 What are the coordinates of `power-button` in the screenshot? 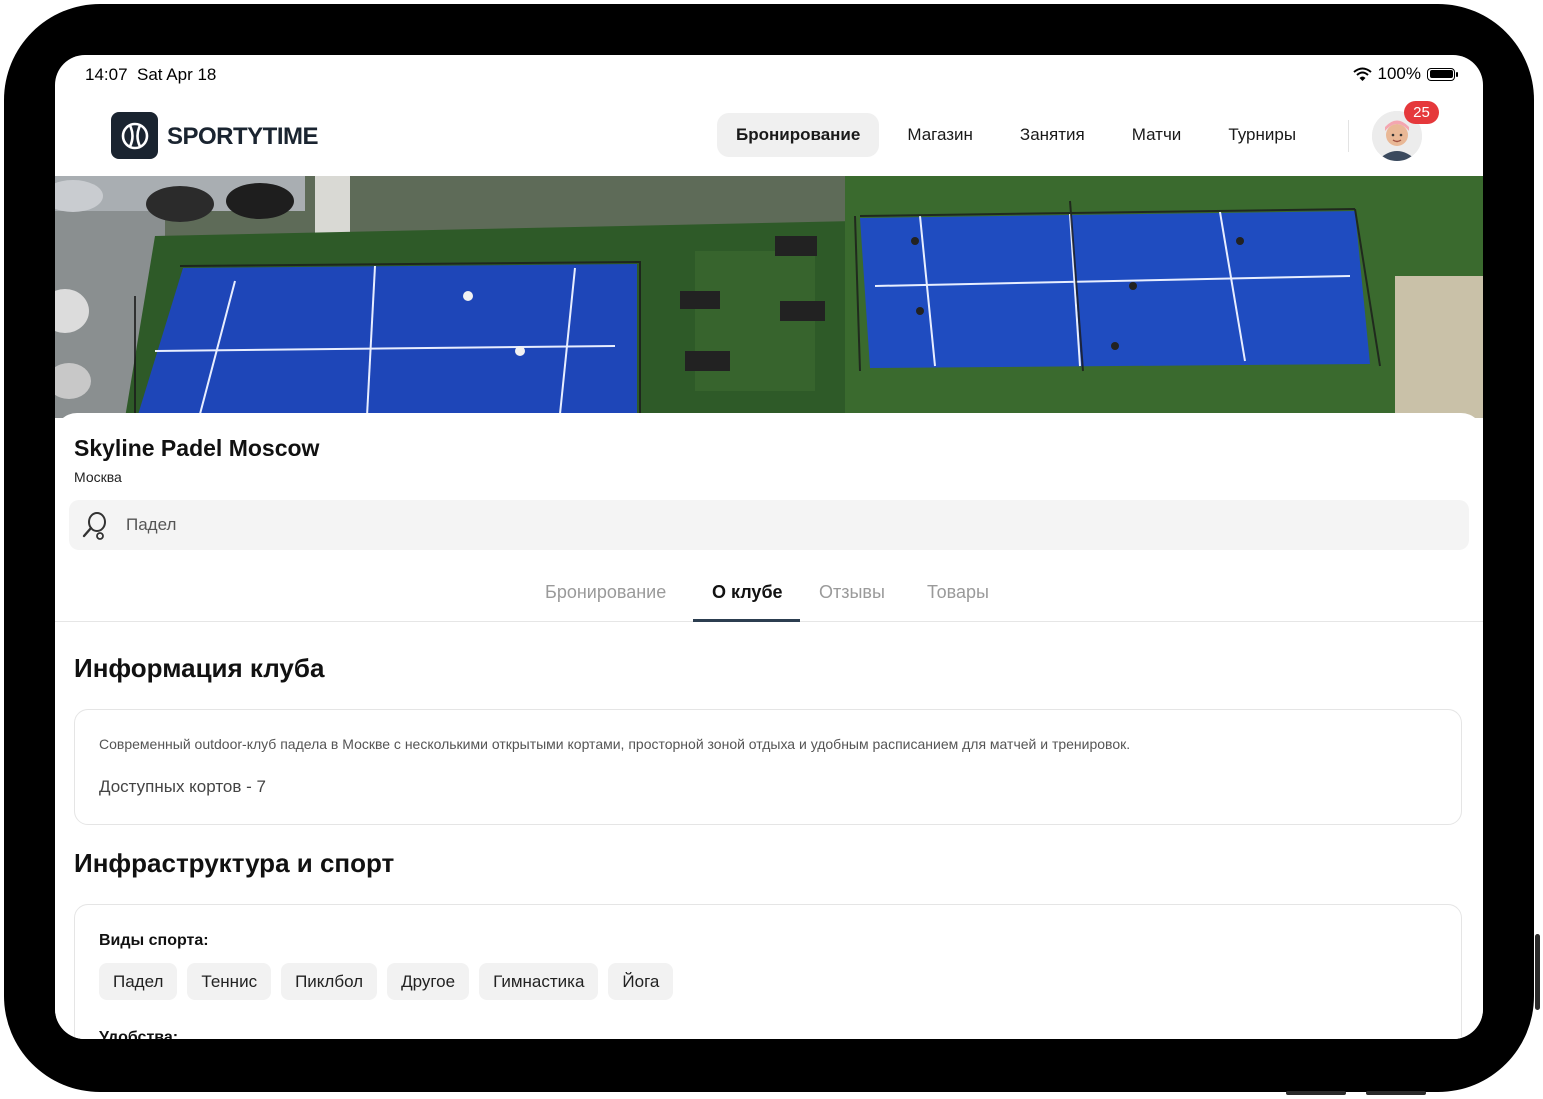 It's located at (1316, 1093).